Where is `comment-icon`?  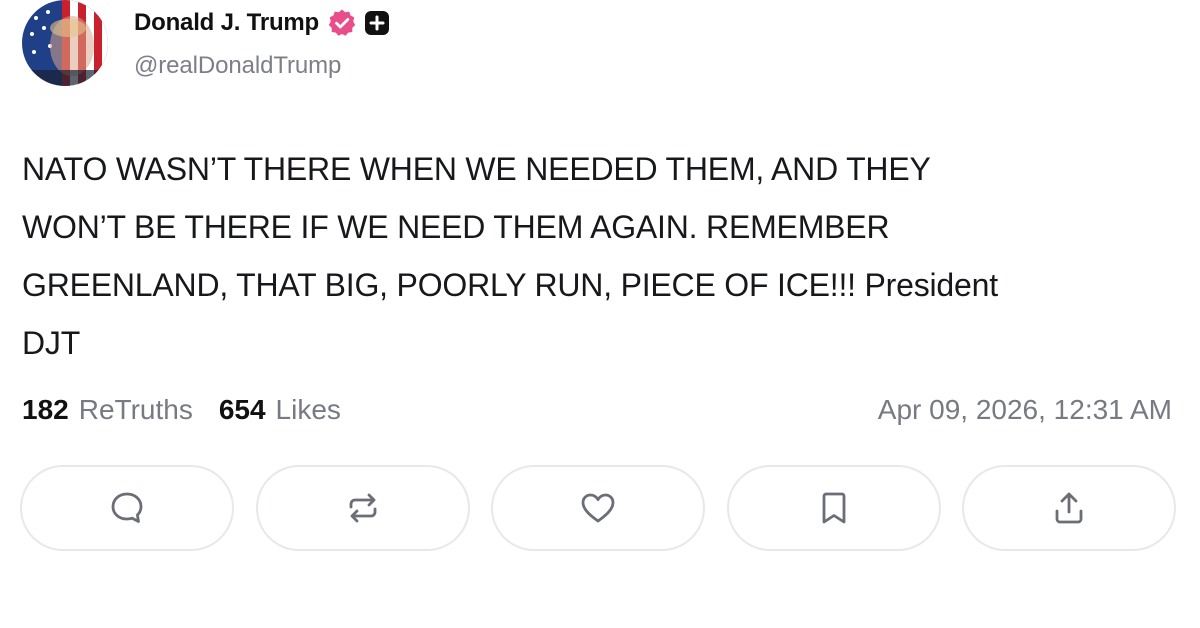 comment-icon is located at coordinates (127, 507).